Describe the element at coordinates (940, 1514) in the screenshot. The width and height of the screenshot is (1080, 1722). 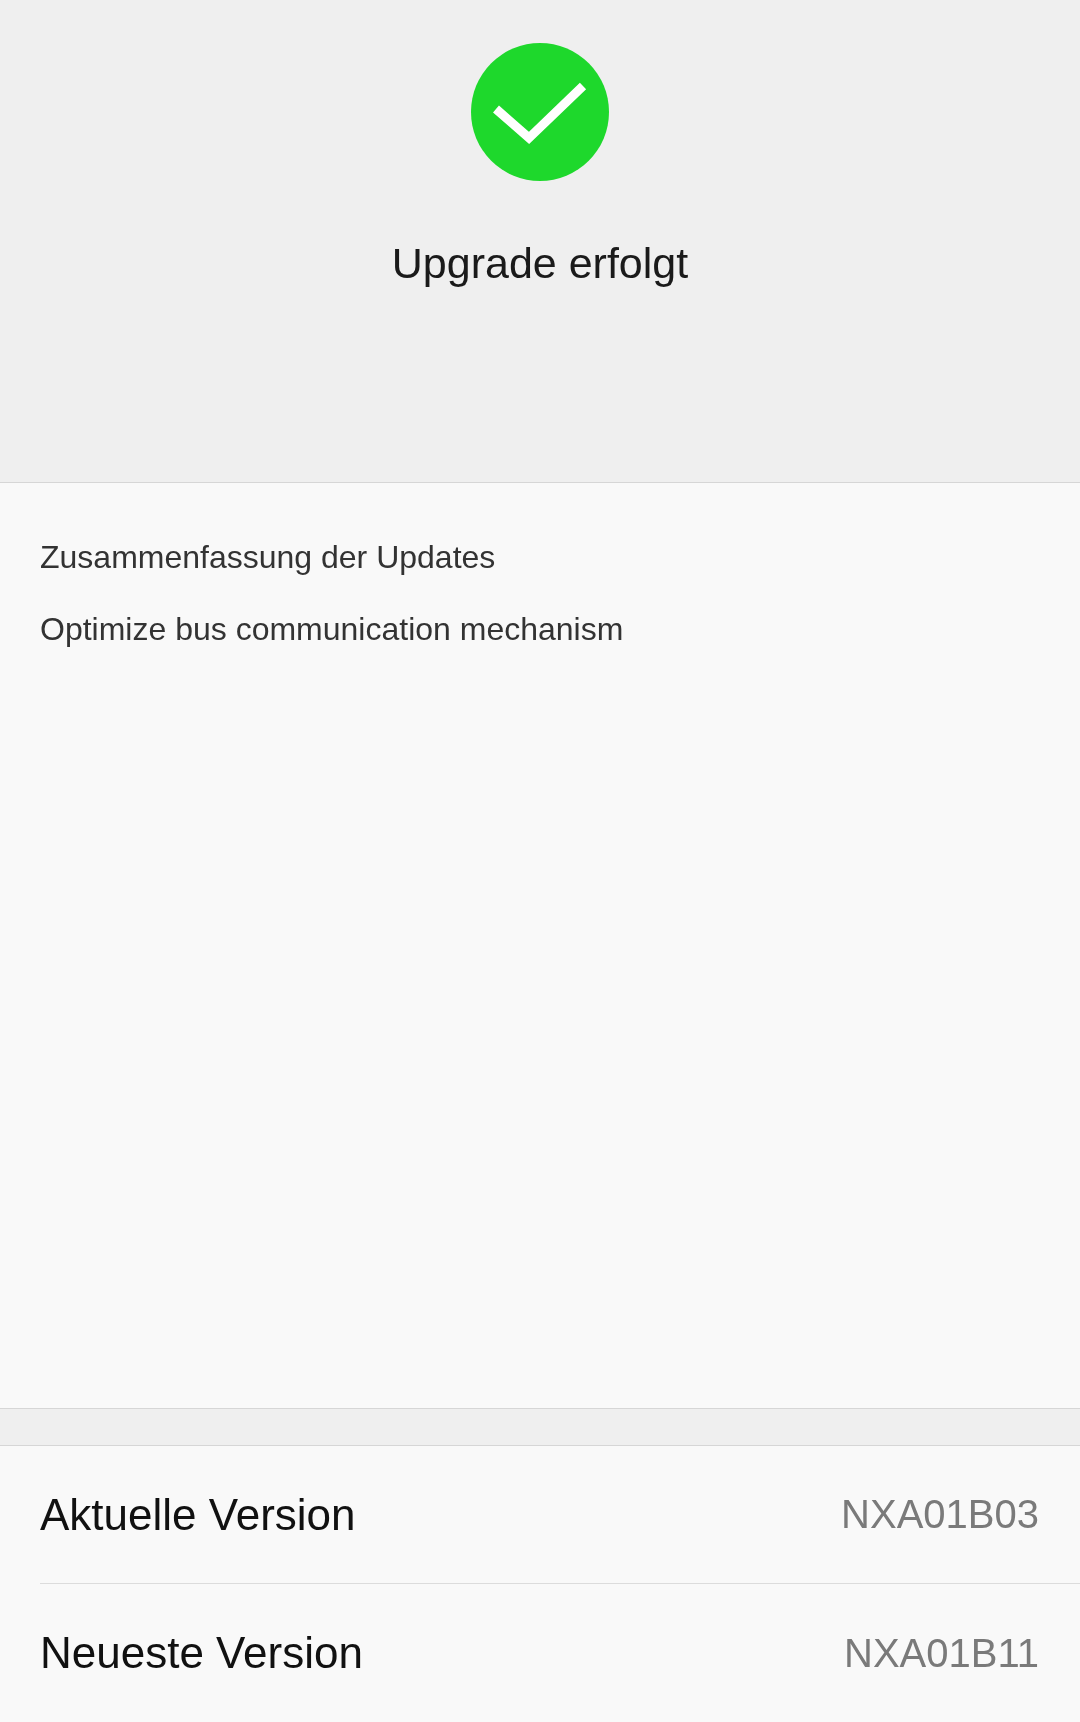
I see `version-value: NXA01B03` at that location.